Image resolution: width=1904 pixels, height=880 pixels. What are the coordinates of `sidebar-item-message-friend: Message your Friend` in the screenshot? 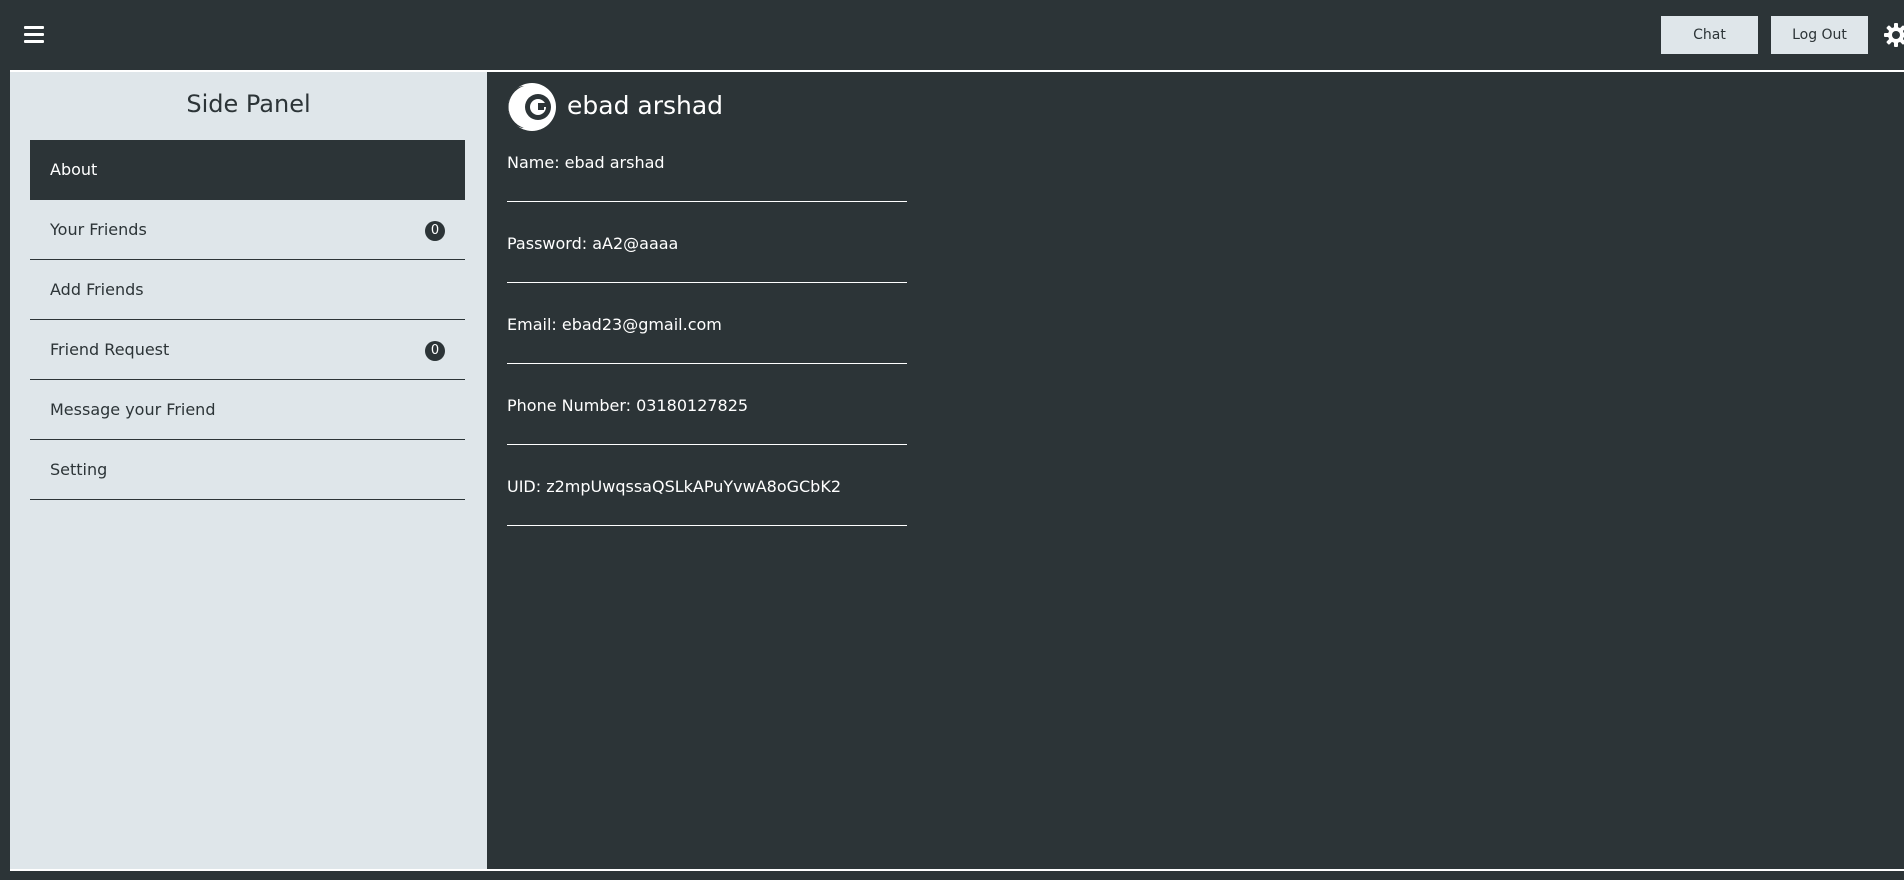 It's located at (247, 410).